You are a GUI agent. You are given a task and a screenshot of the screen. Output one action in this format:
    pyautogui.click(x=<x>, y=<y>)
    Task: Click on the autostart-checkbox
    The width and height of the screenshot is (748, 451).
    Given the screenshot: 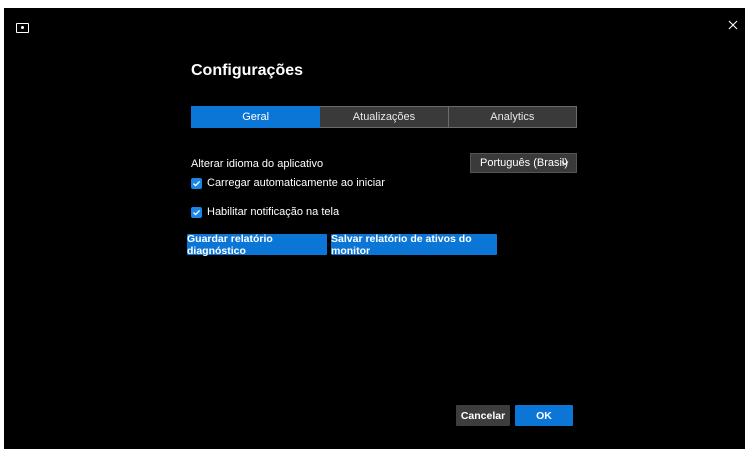 What is the action you would take?
    pyautogui.click(x=196, y=183)
    